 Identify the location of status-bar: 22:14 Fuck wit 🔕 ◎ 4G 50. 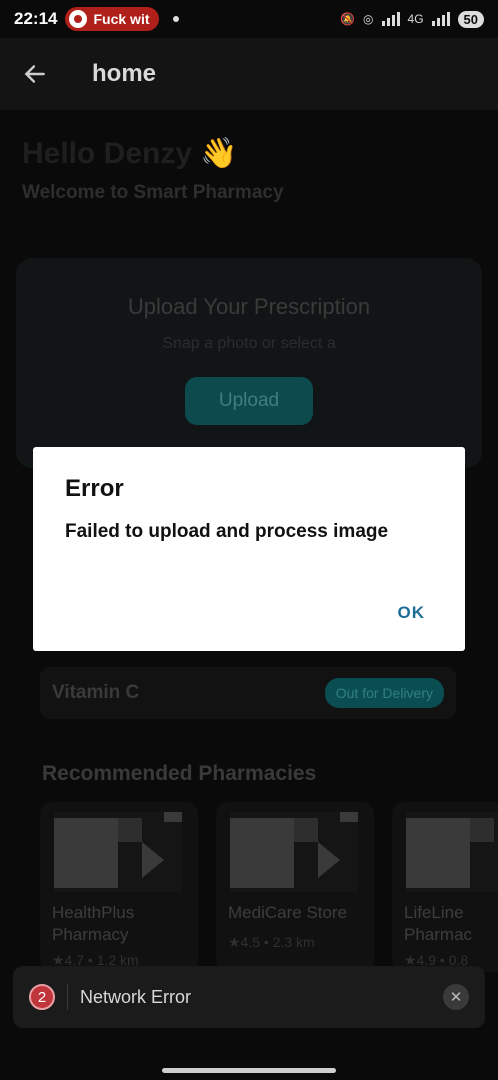
(249, 19).